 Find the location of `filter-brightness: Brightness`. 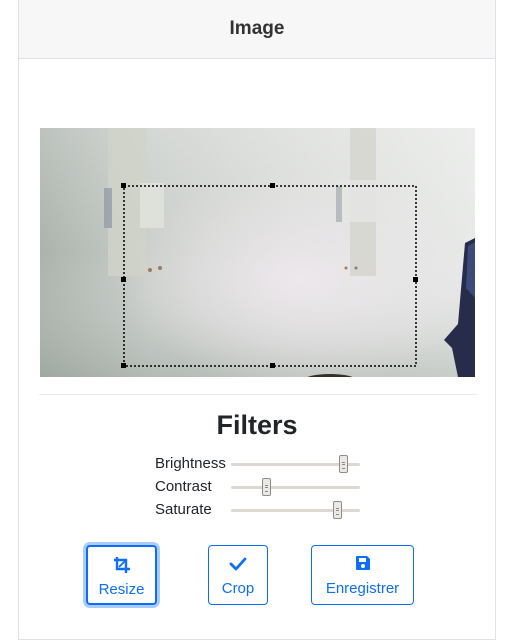

filter-brightness: Brightness is located at coordinates (260, 464).